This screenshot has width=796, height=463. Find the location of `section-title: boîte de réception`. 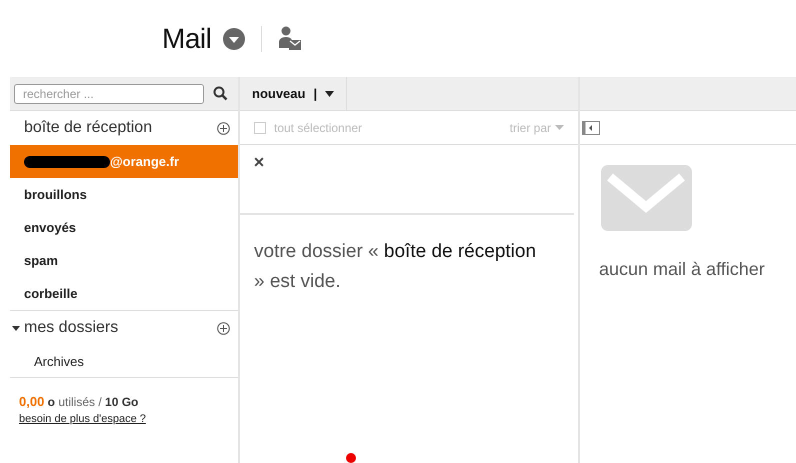

section-title: boîte de réception is located at coordinates (88, 128).